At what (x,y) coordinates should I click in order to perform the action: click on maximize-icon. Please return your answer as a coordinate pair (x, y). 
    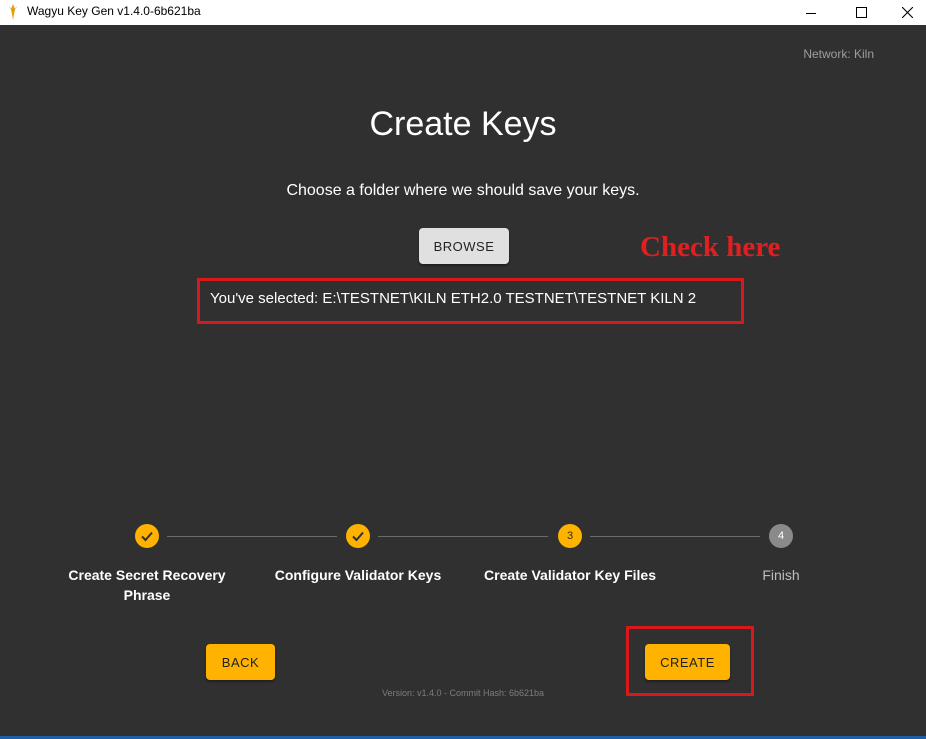
    Looking at the image, I should click on (861, 12).